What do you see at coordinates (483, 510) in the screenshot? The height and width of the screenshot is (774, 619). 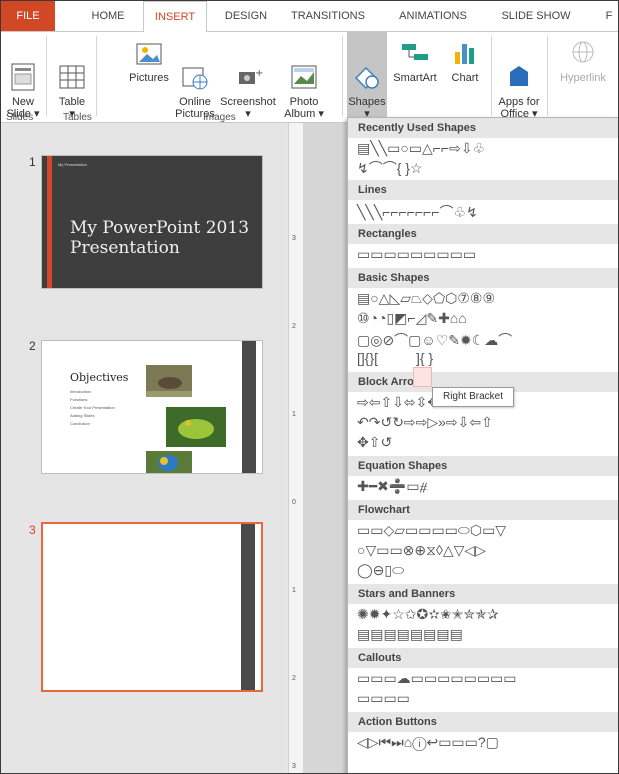 I see `category-flowchart: Flowchart` at bounding box center [483, 510].